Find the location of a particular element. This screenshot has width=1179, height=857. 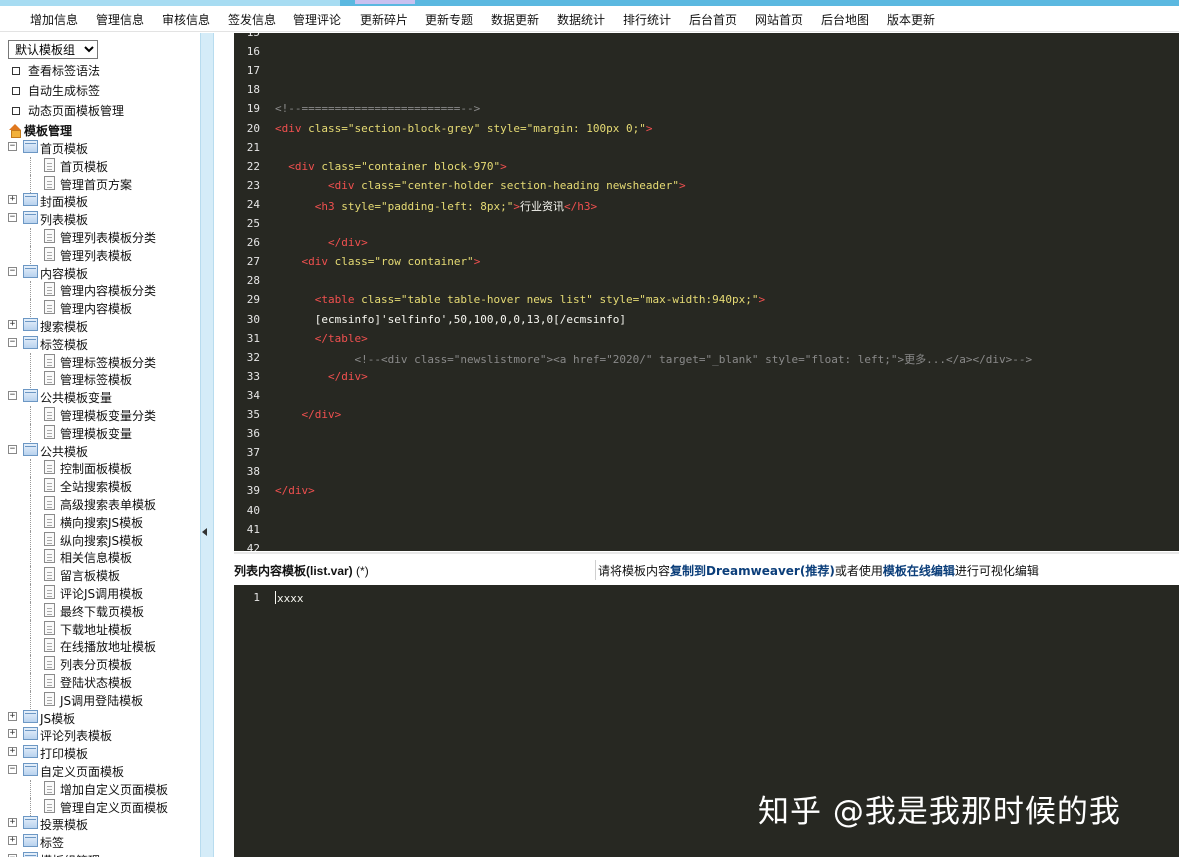

tree-item-label: 评论JS调用模板 is located at coordinates (101, 593).